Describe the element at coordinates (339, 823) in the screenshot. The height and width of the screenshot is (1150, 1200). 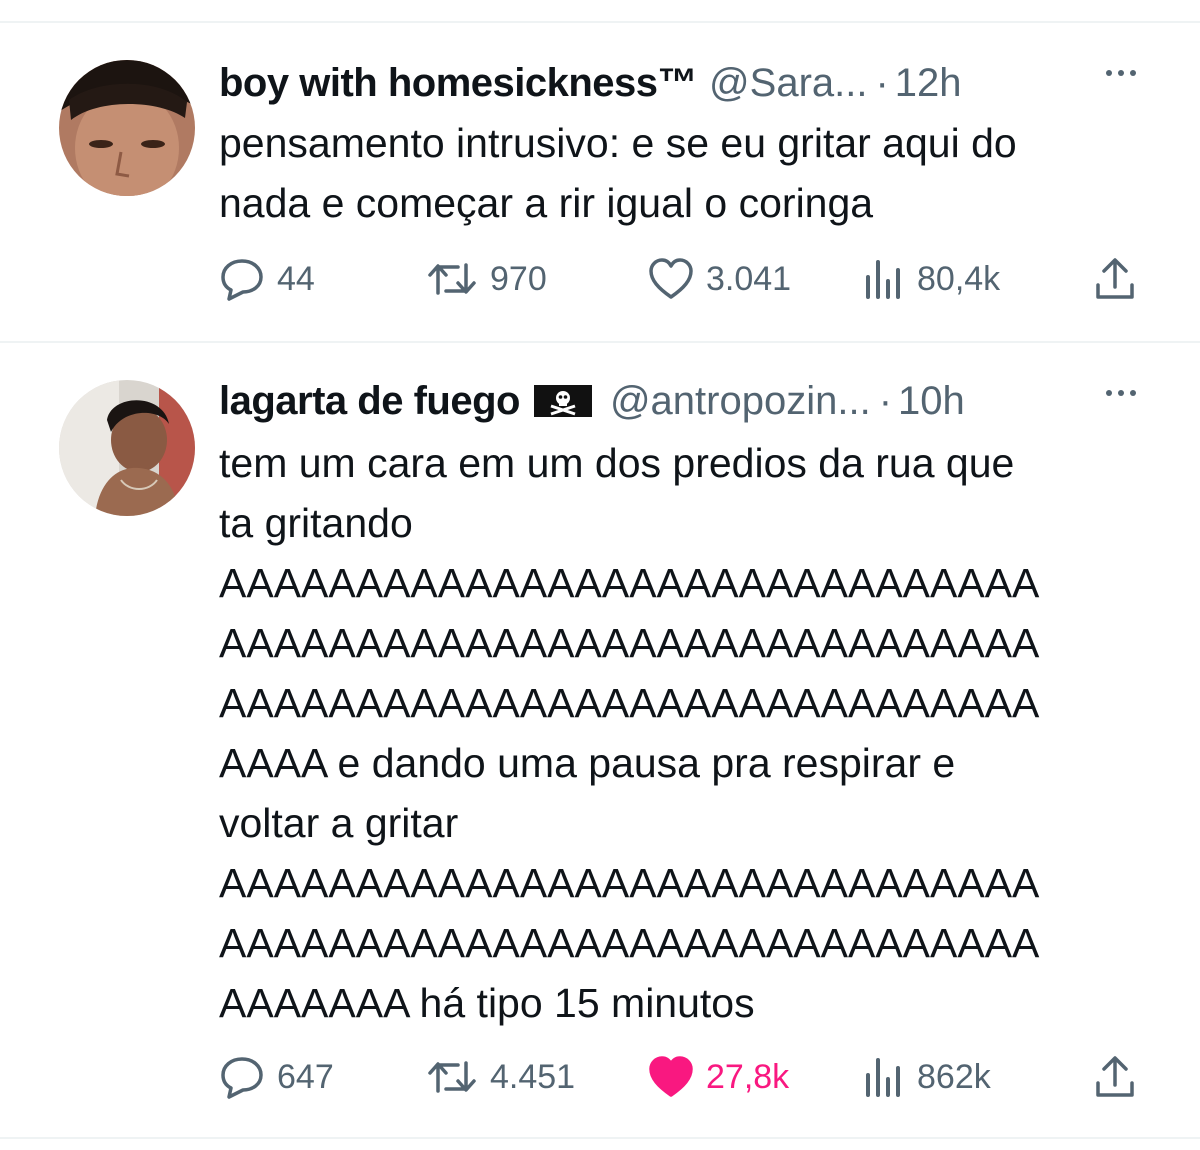
I see `tweet-text-line: voltar a gritar` at that location.